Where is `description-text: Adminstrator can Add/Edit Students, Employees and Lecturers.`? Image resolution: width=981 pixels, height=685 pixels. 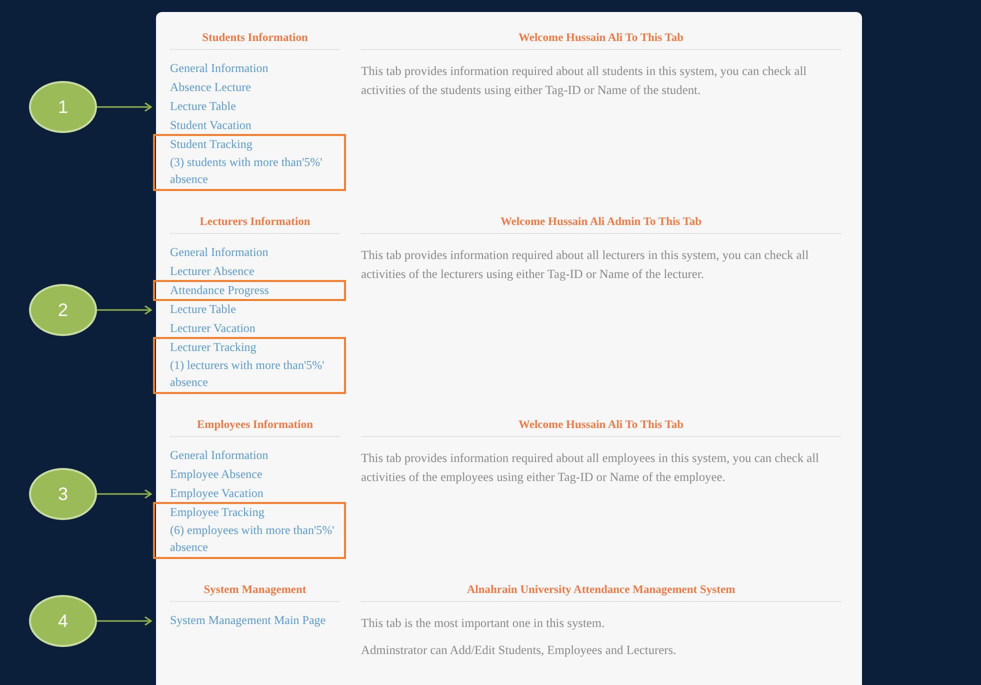
description-text: Adminstrator can Add/Edit Students, Employees and Lecturers. is located at coordinates (519, 650).